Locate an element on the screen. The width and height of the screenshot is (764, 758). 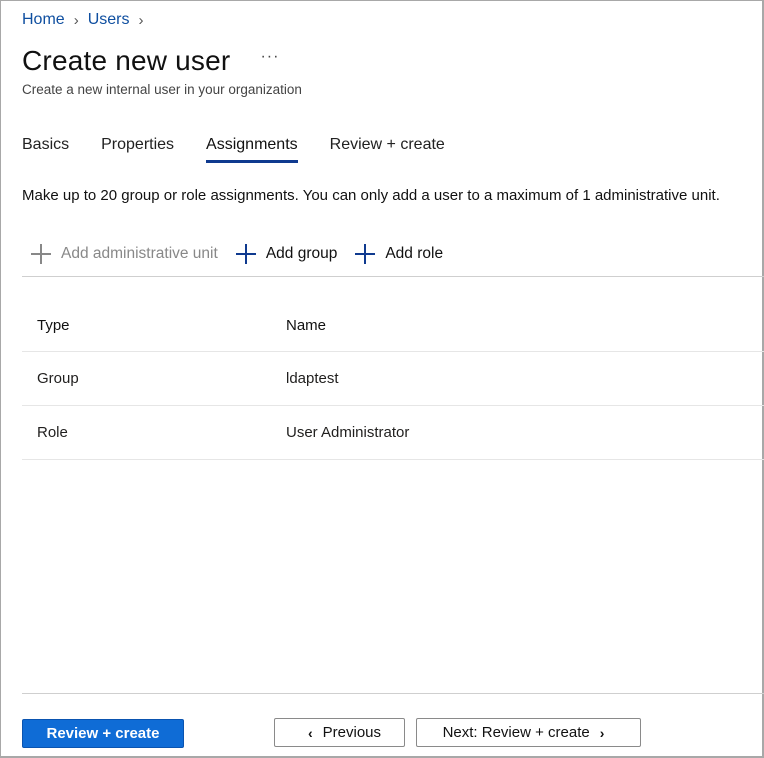
tab-assignments: Assignments is located at coordinates (252, 148).